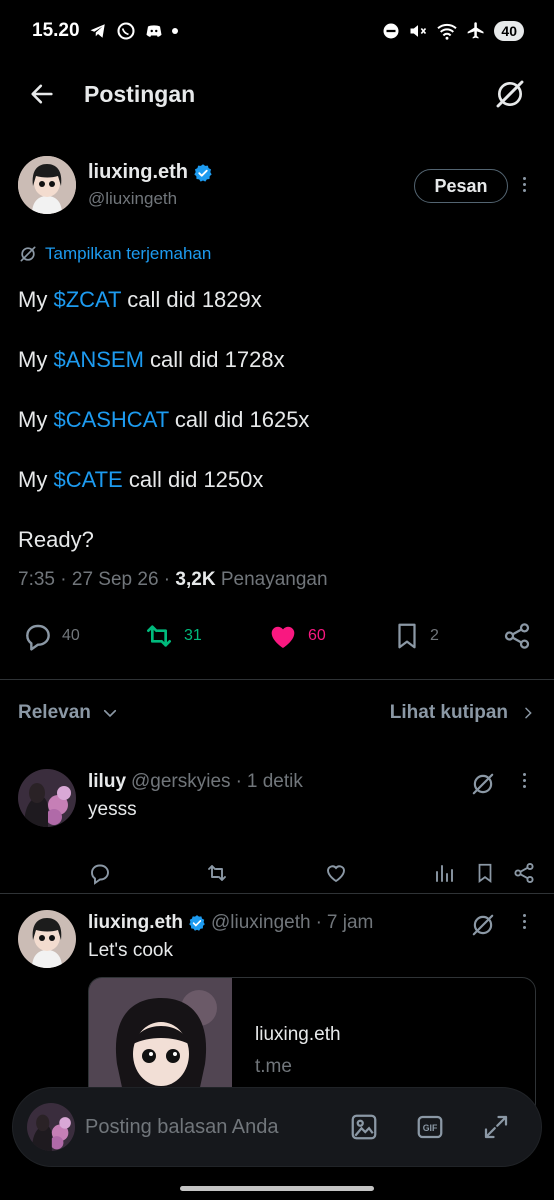  What do you see at coordinates (107, 782) in the screenshot?
I see `reply-author-name: liluy` at bounding box center [107, 782].